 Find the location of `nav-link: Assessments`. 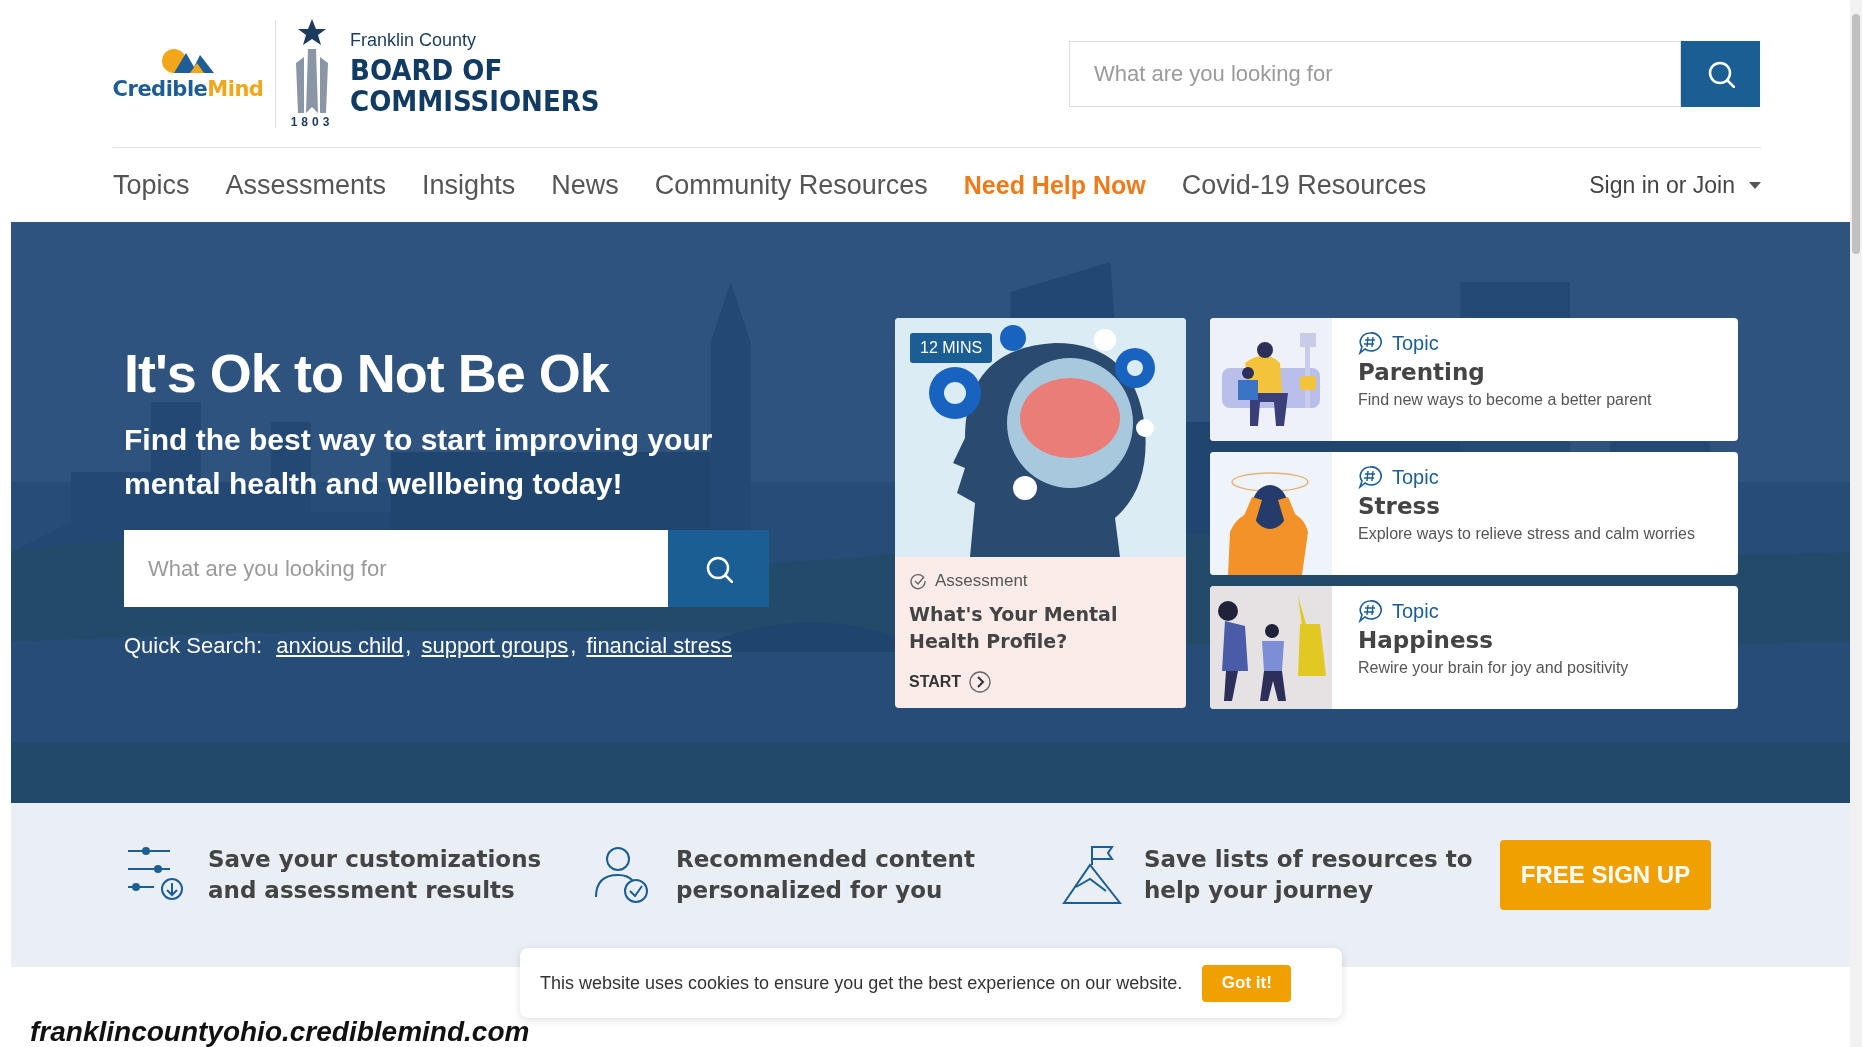

nav-link: Assessments is located at coordinates (306, 185).